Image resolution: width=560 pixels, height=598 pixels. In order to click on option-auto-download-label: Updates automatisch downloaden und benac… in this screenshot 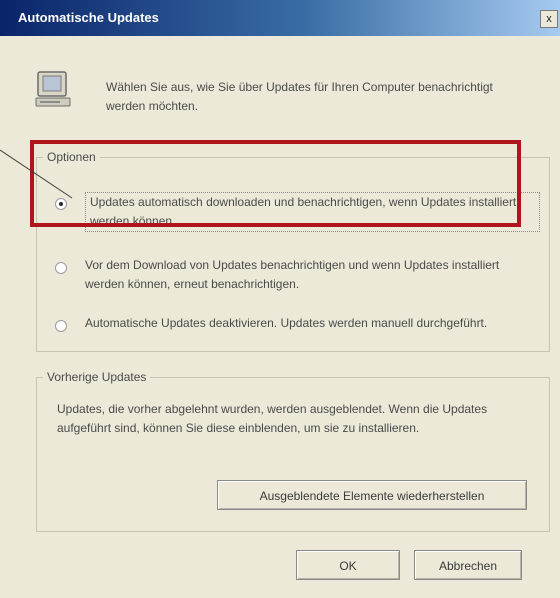, I will do `click(312, 212)`.